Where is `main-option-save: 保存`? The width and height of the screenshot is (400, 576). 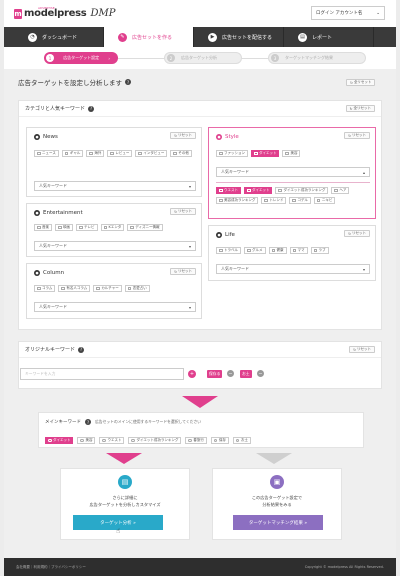
main-option-save: 保存 is located at coordinates (219, 440).